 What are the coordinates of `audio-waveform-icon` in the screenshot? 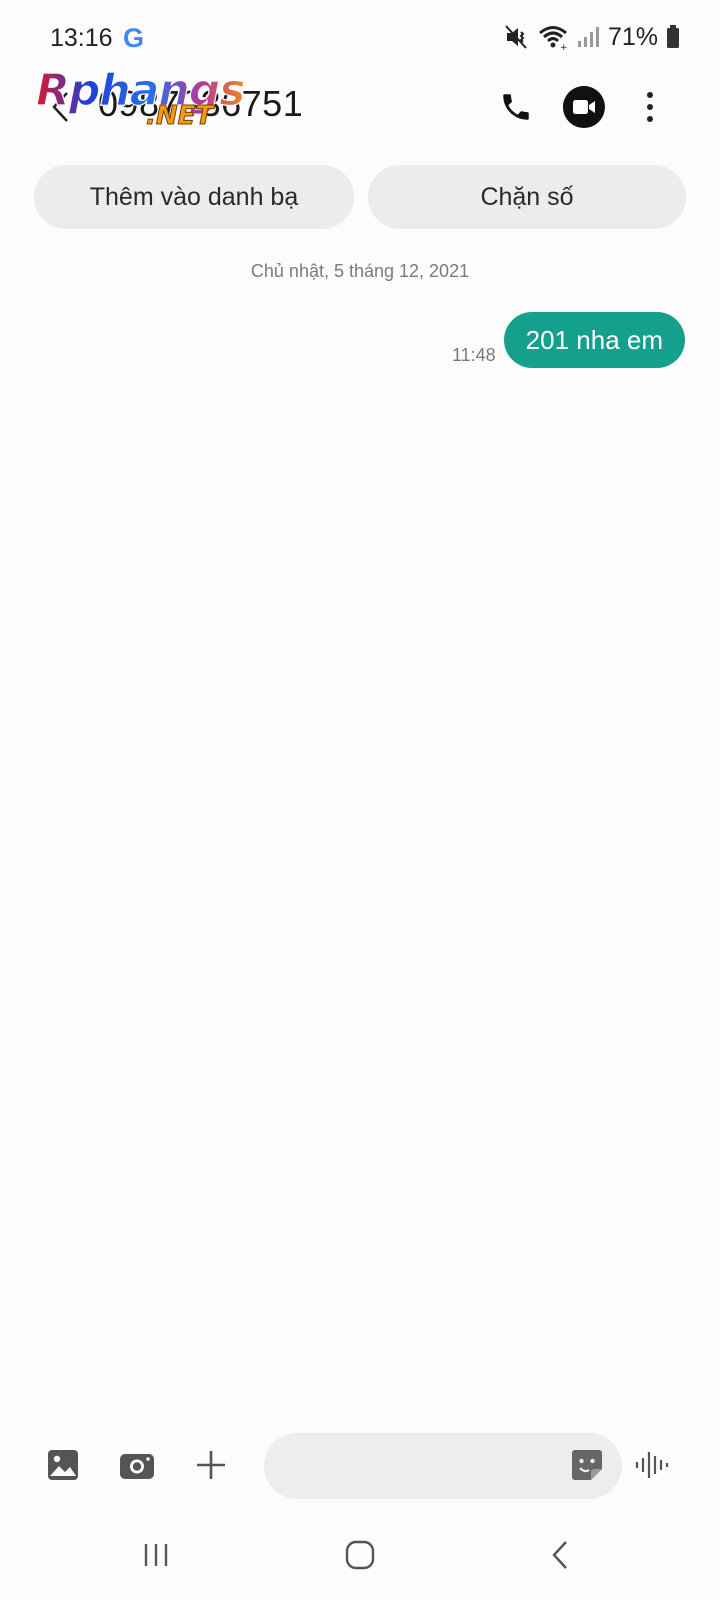 It's located at (652, 1465).